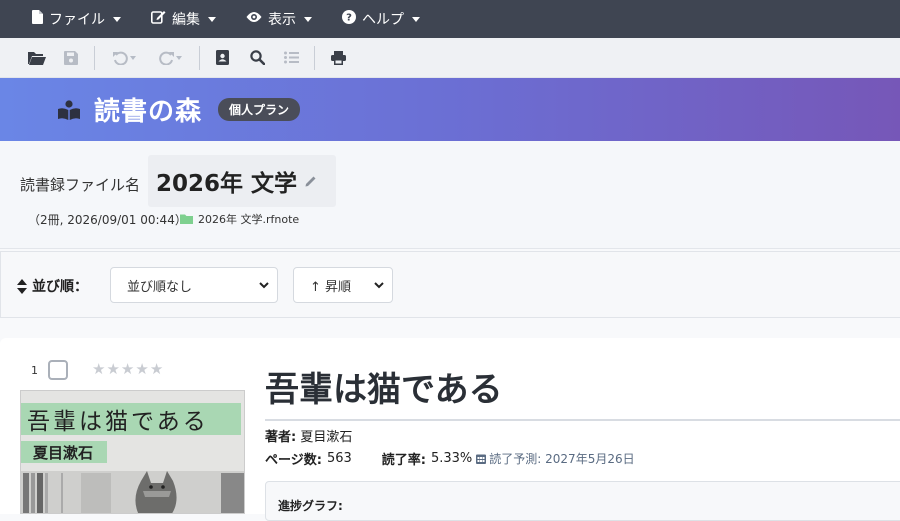 The width and height of the screenshot is (900, 521). What do you see at coordinates (326, 437) in the screenshot?
I see `author-name: 夏目漱石` at bounding box center [326, 437].